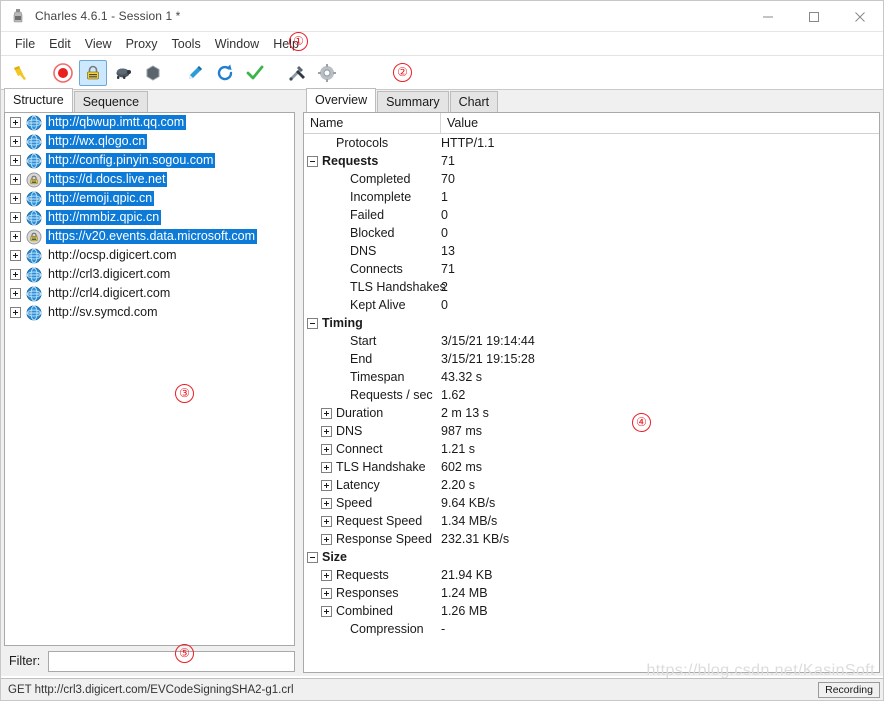 The height and width of the screenshot is (701, 884). What do you see at coordinates (195, 73) in the screenshot?
I see `compose-pen-icon` at bounding box center [195, 73].